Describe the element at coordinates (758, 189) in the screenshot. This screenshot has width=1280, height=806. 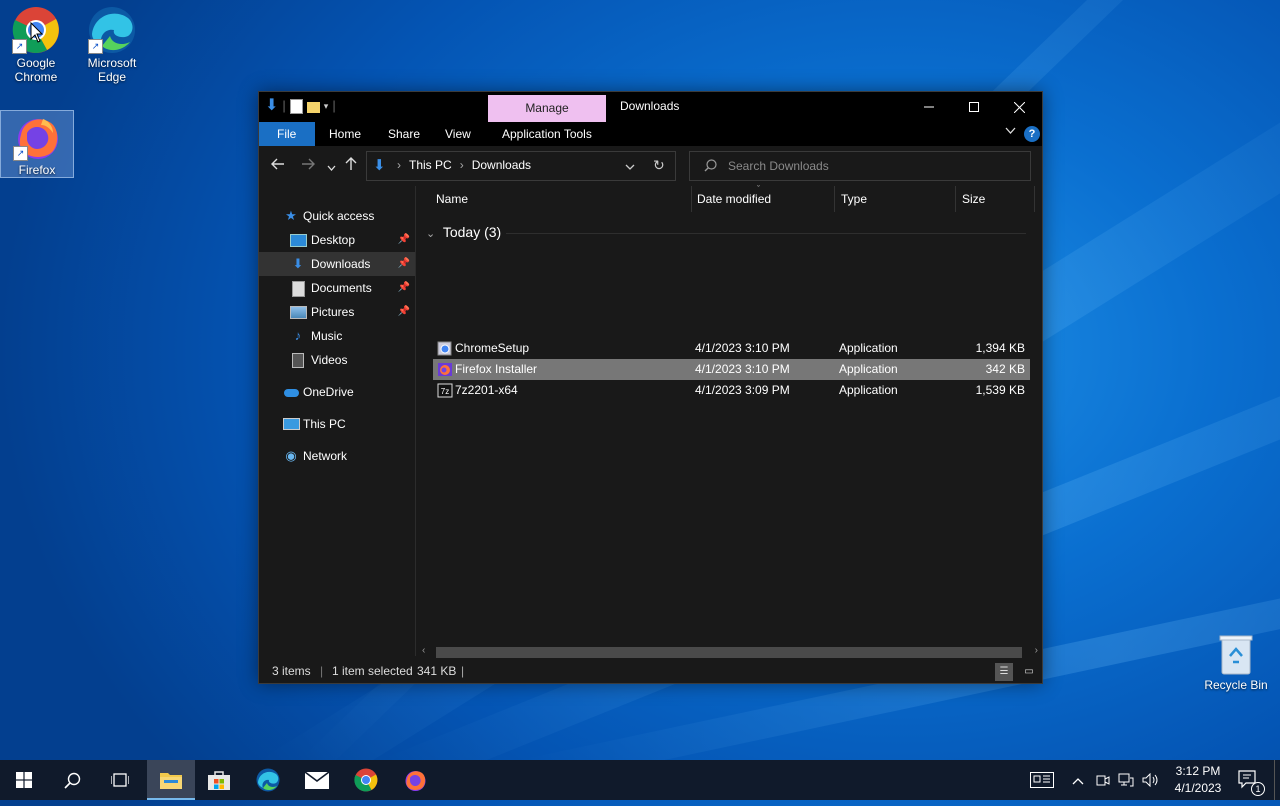
I see `sort-indicator-icon: ˇ` at that location.